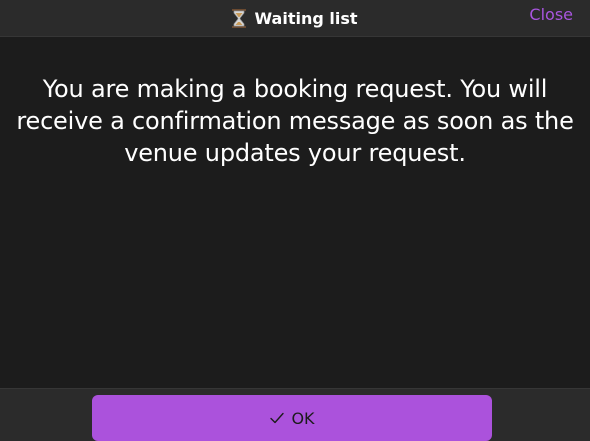 The image size is (590, 441). I want to click on ok-label: OK, so click(303, 418).